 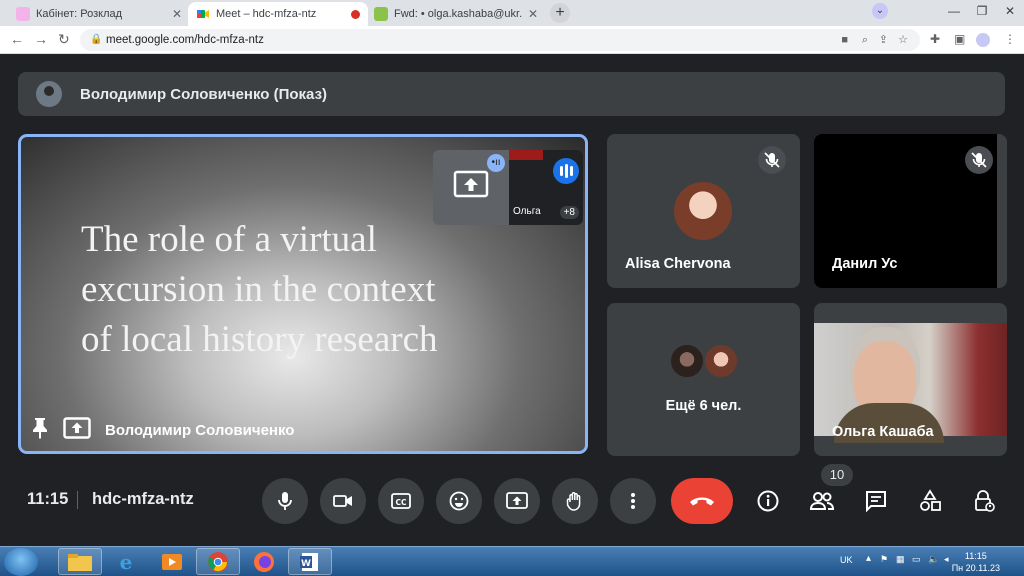 I want to click on self-view-tile: •ıı Ольга +8, so click(x=508, y=187).